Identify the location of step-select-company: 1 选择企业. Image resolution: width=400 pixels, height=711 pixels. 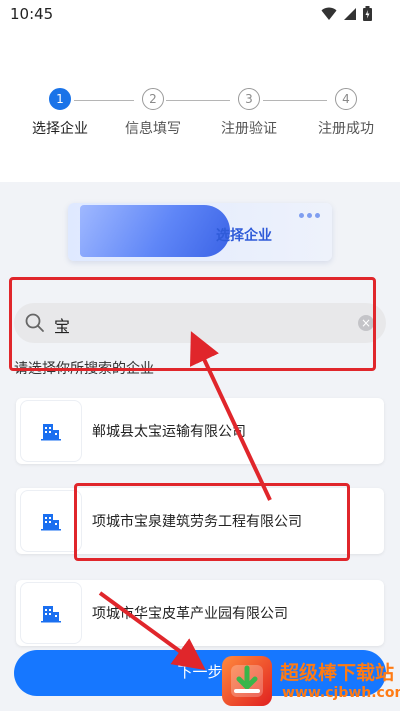
(60, 113).